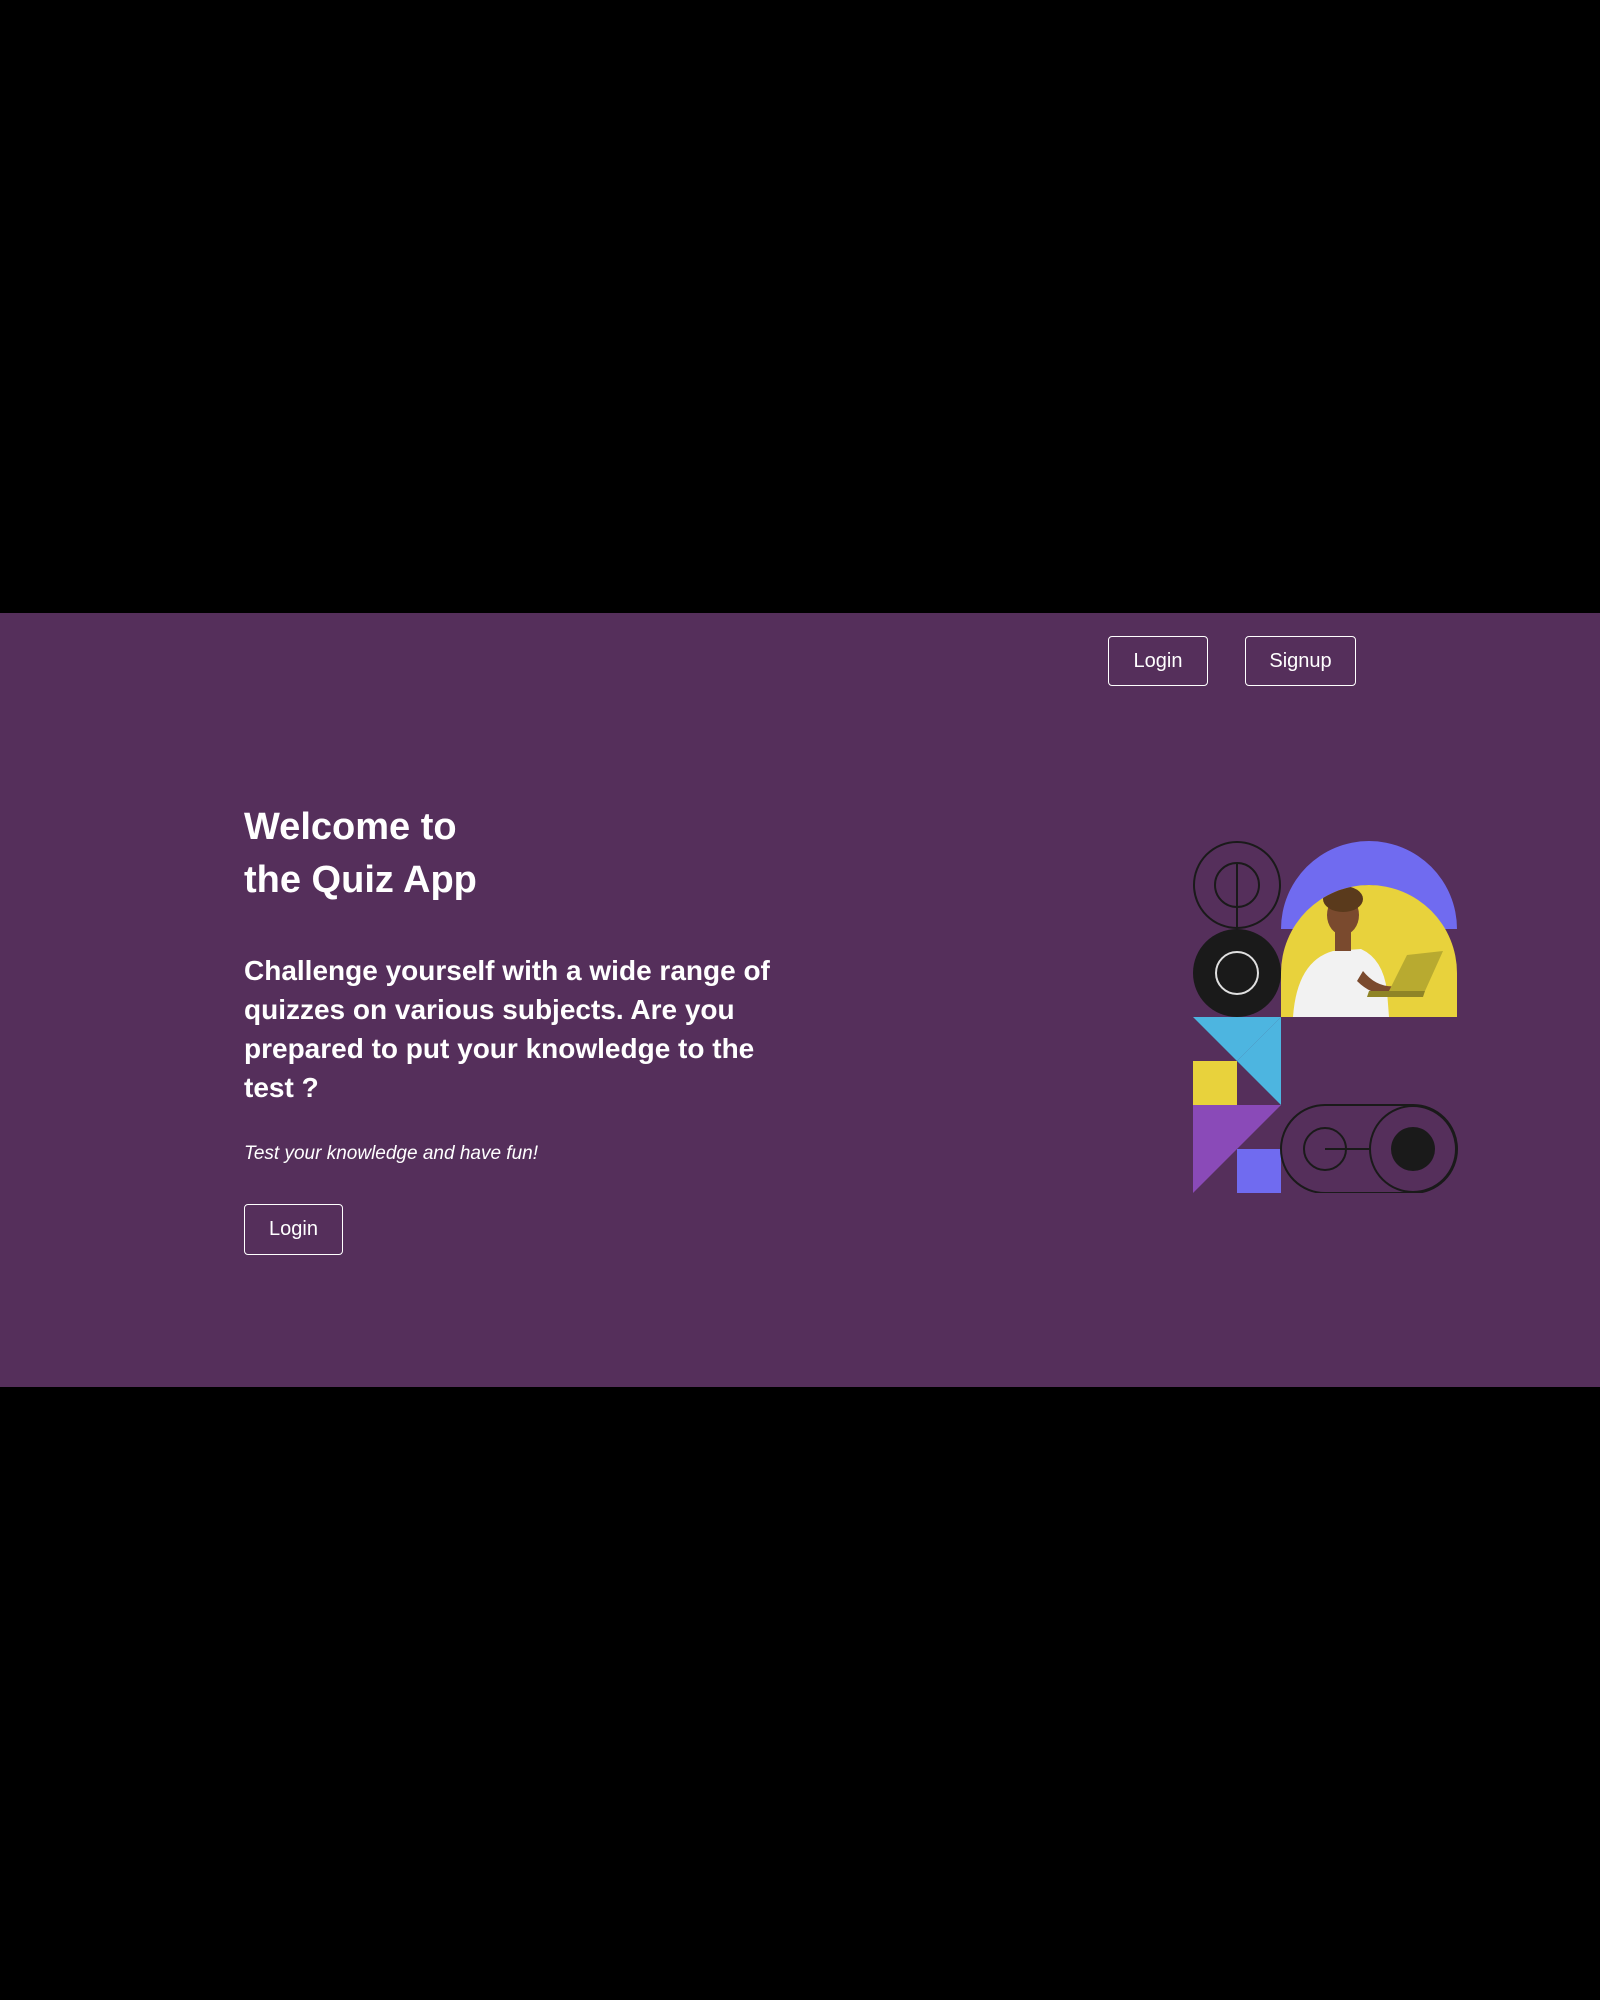  What do you see at coordinates (1325, 1017) in the screenshot?
I see `quiz-illustration` at bounding box center [1325, 1017].